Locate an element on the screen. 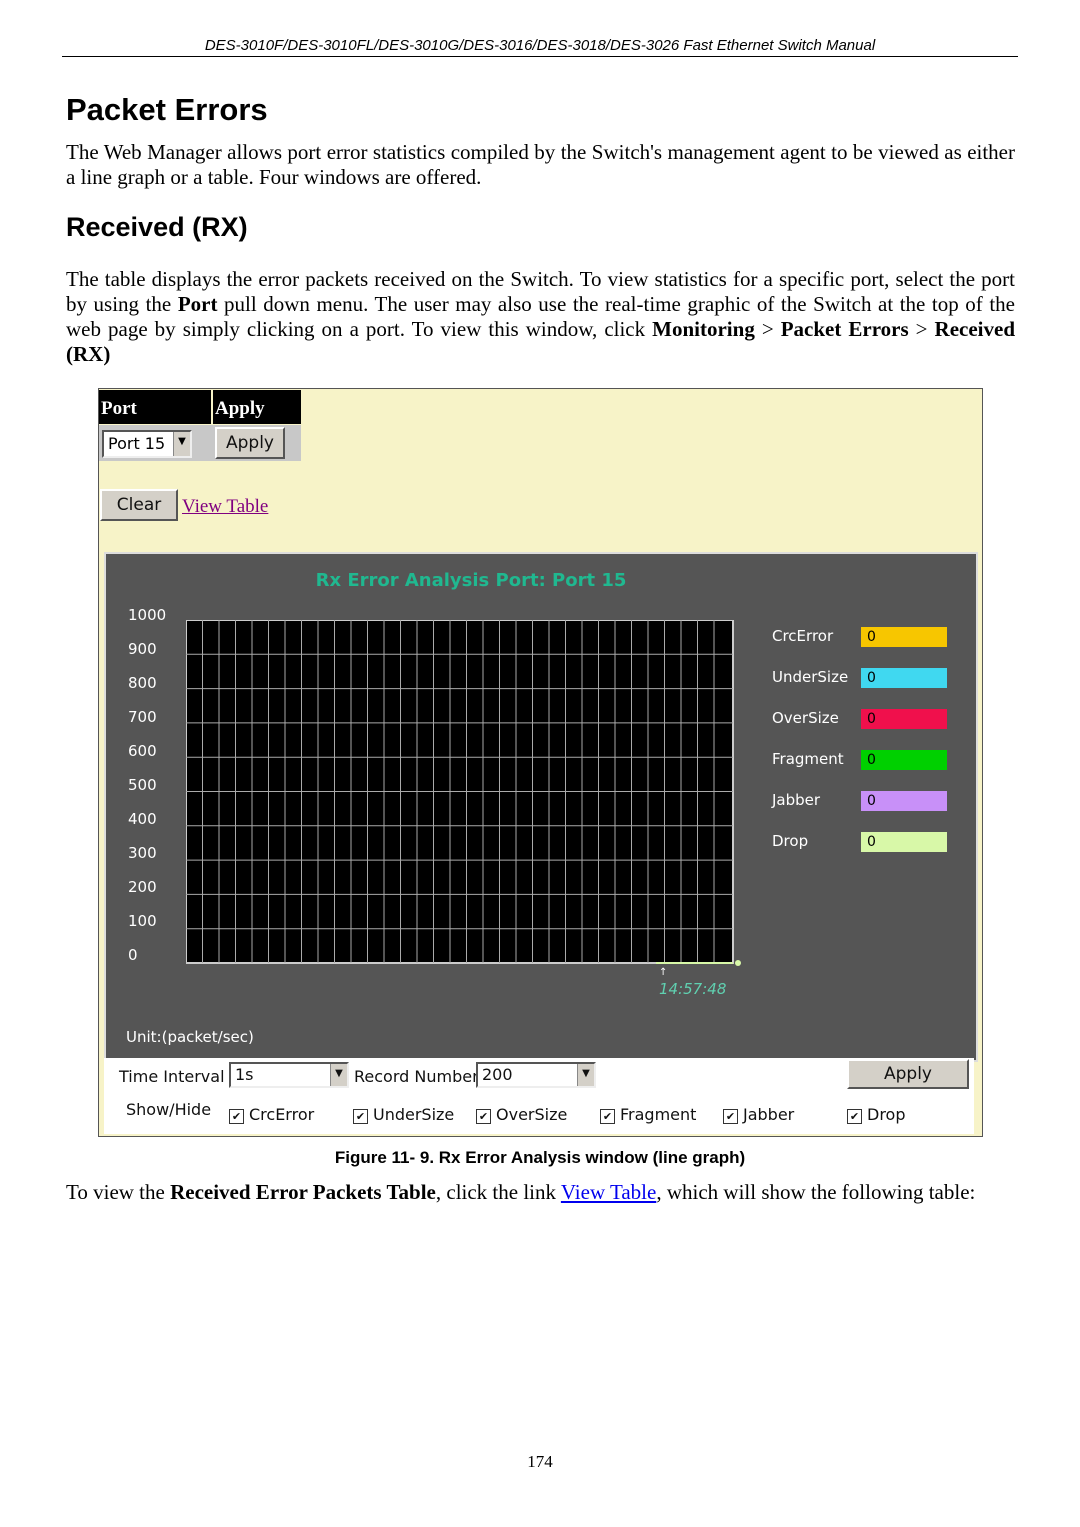 The height and width of the screenshot is (1527, 1080). legend-label: Fragment is located at coordinates (808, 759).